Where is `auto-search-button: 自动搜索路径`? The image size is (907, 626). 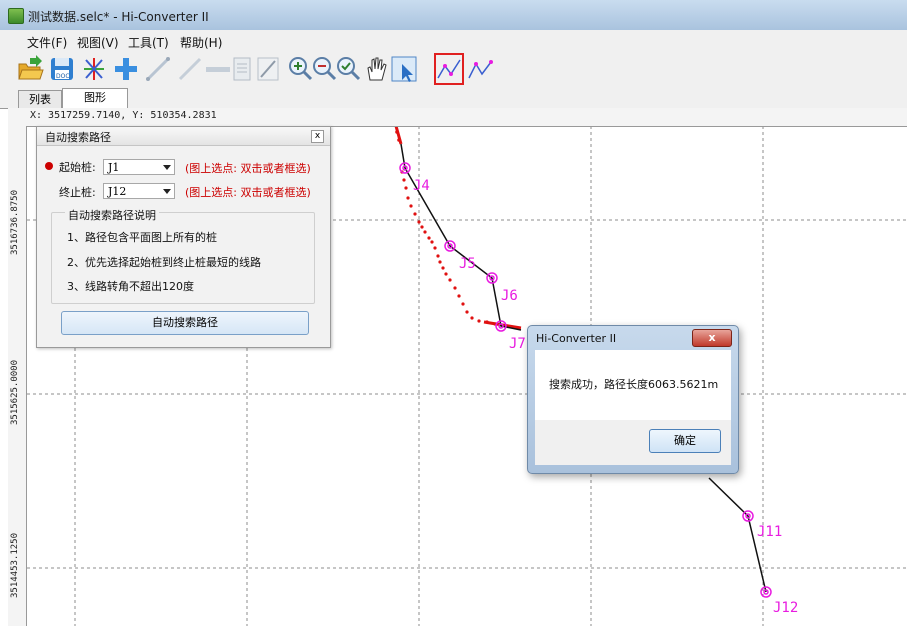 auto-search-button: 自动搜索路径 is located at coordinates (185, 323).